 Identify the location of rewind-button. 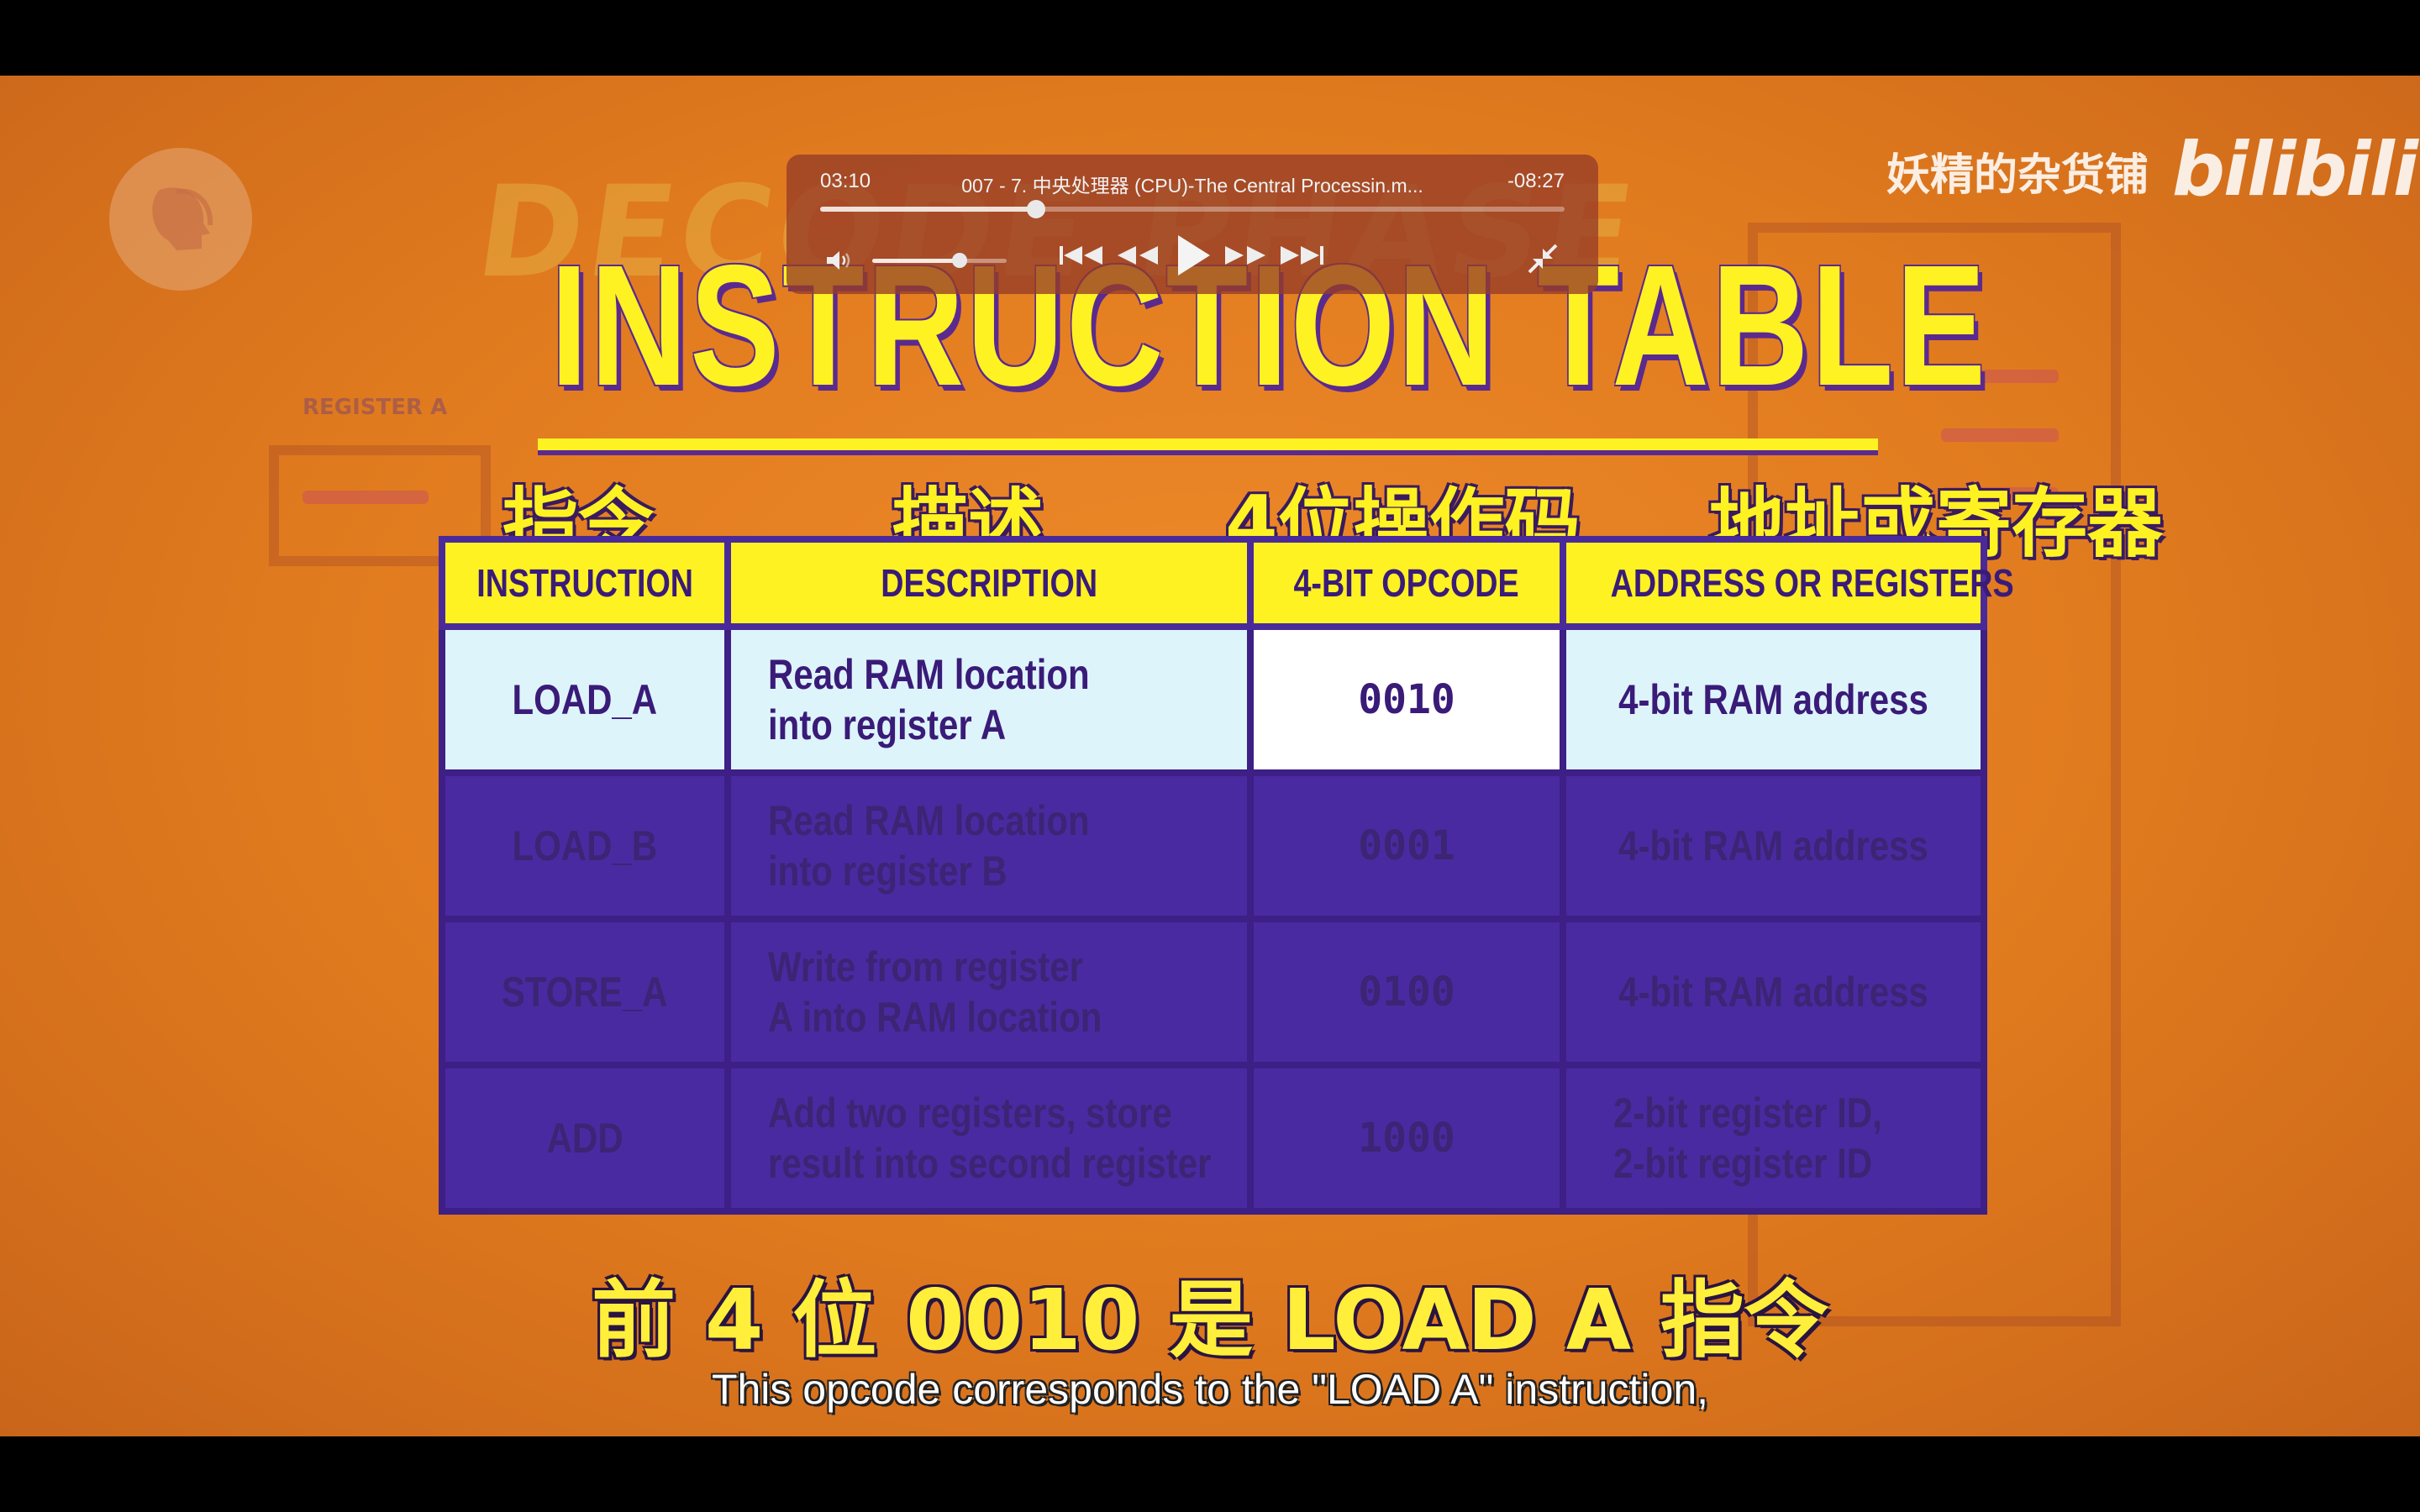
(1137, 257).